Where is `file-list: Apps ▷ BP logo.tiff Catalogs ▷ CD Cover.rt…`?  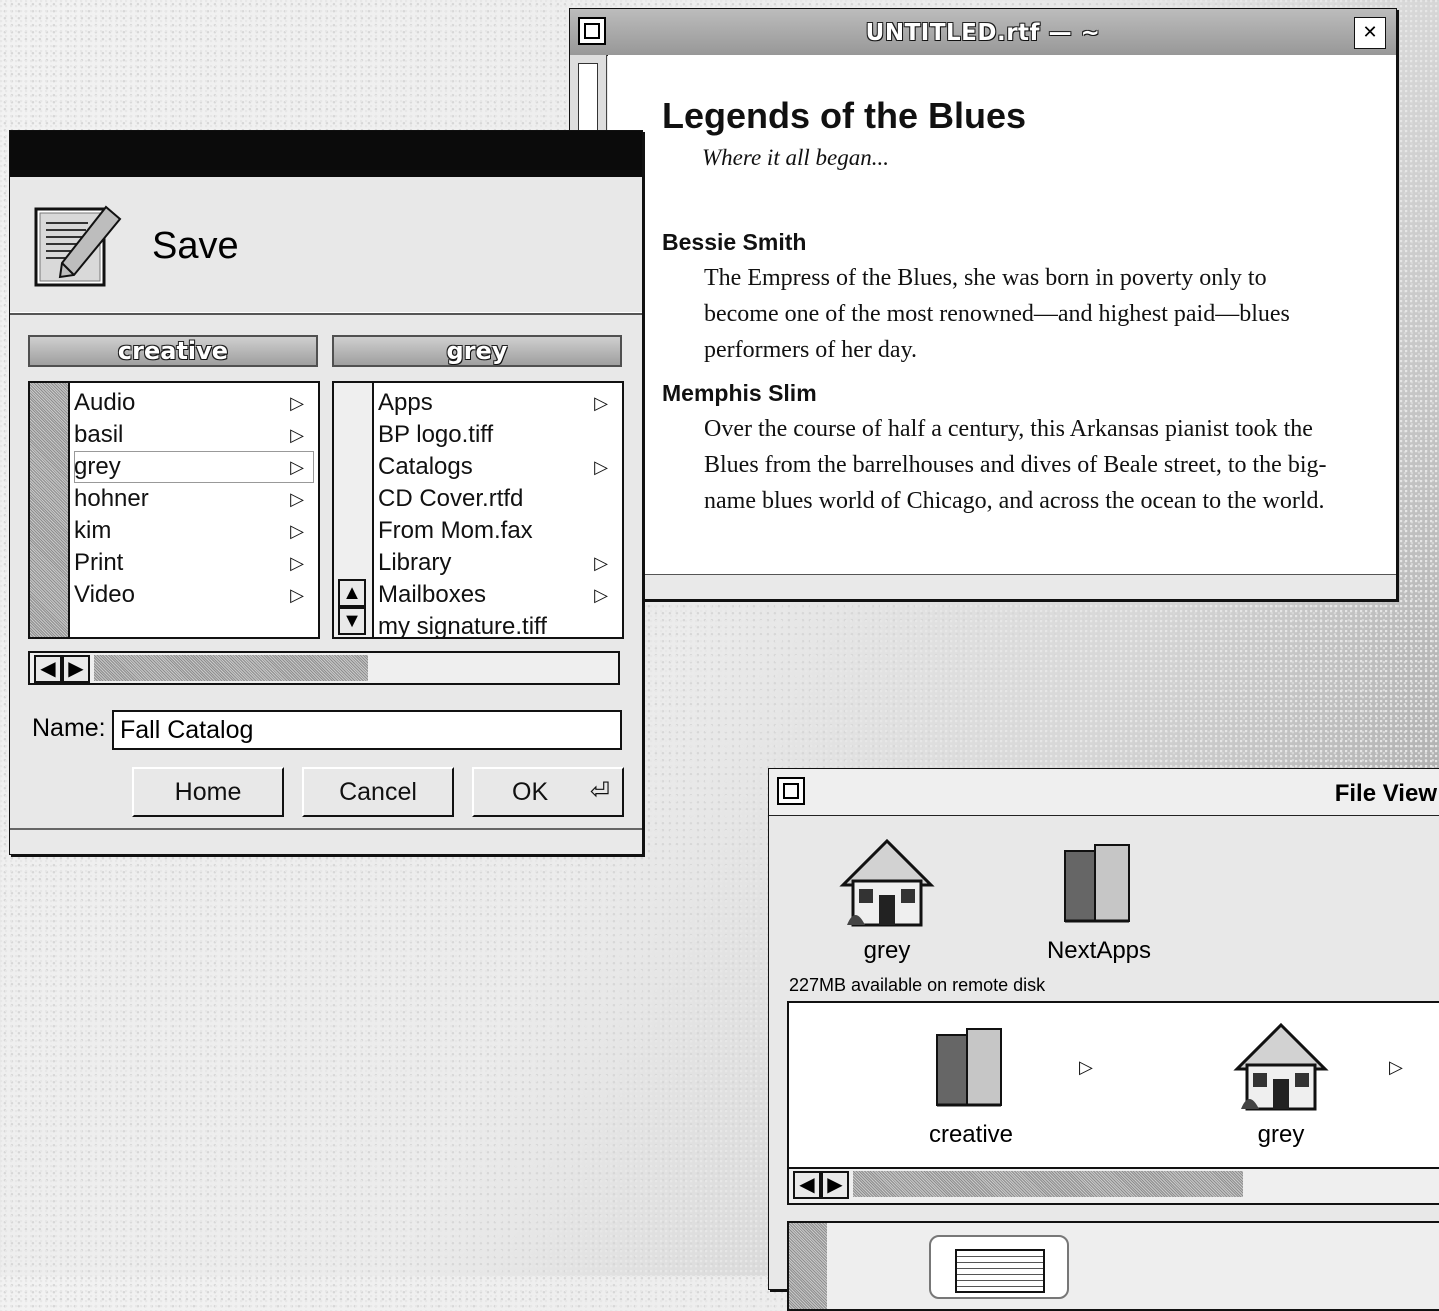 file-list: Apps ▷ BP logo.tiff Catalogs ▷ CD Cover.rt… is located at coordinates (498, 513).